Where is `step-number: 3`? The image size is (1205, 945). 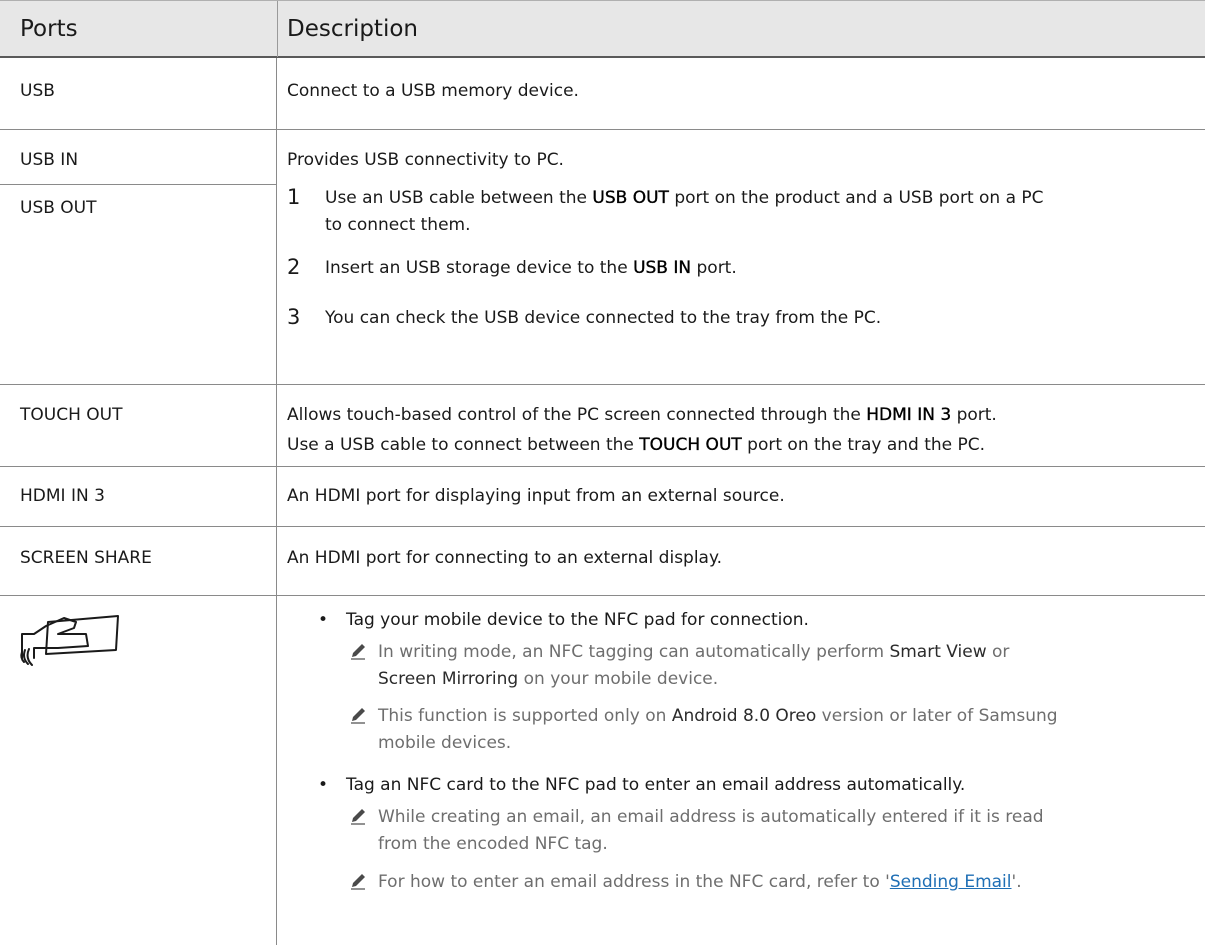
step-number: 3 is located at coordinates (294, 317).